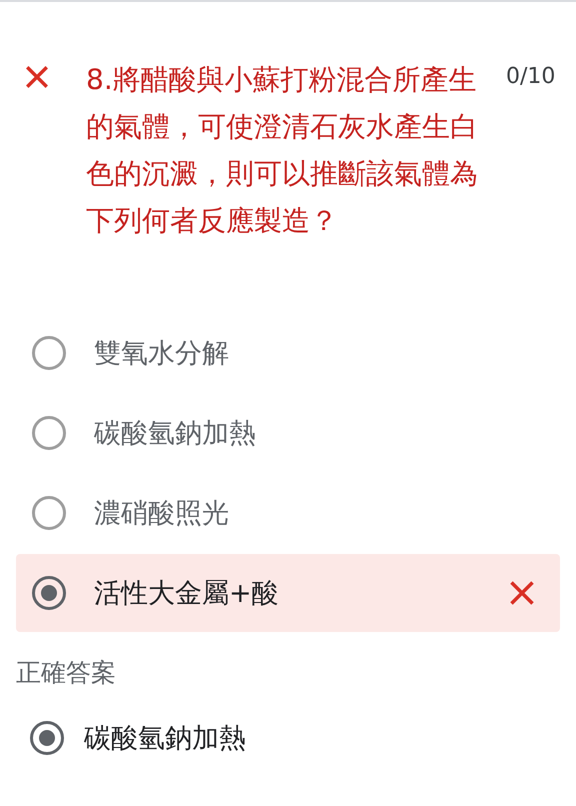 This screenshot has height=806, width=576. What do you see at coordinates (161, 354) in the screenshot?
I see `option-label: 雙氧水分解` at bounding box center [161, 354].